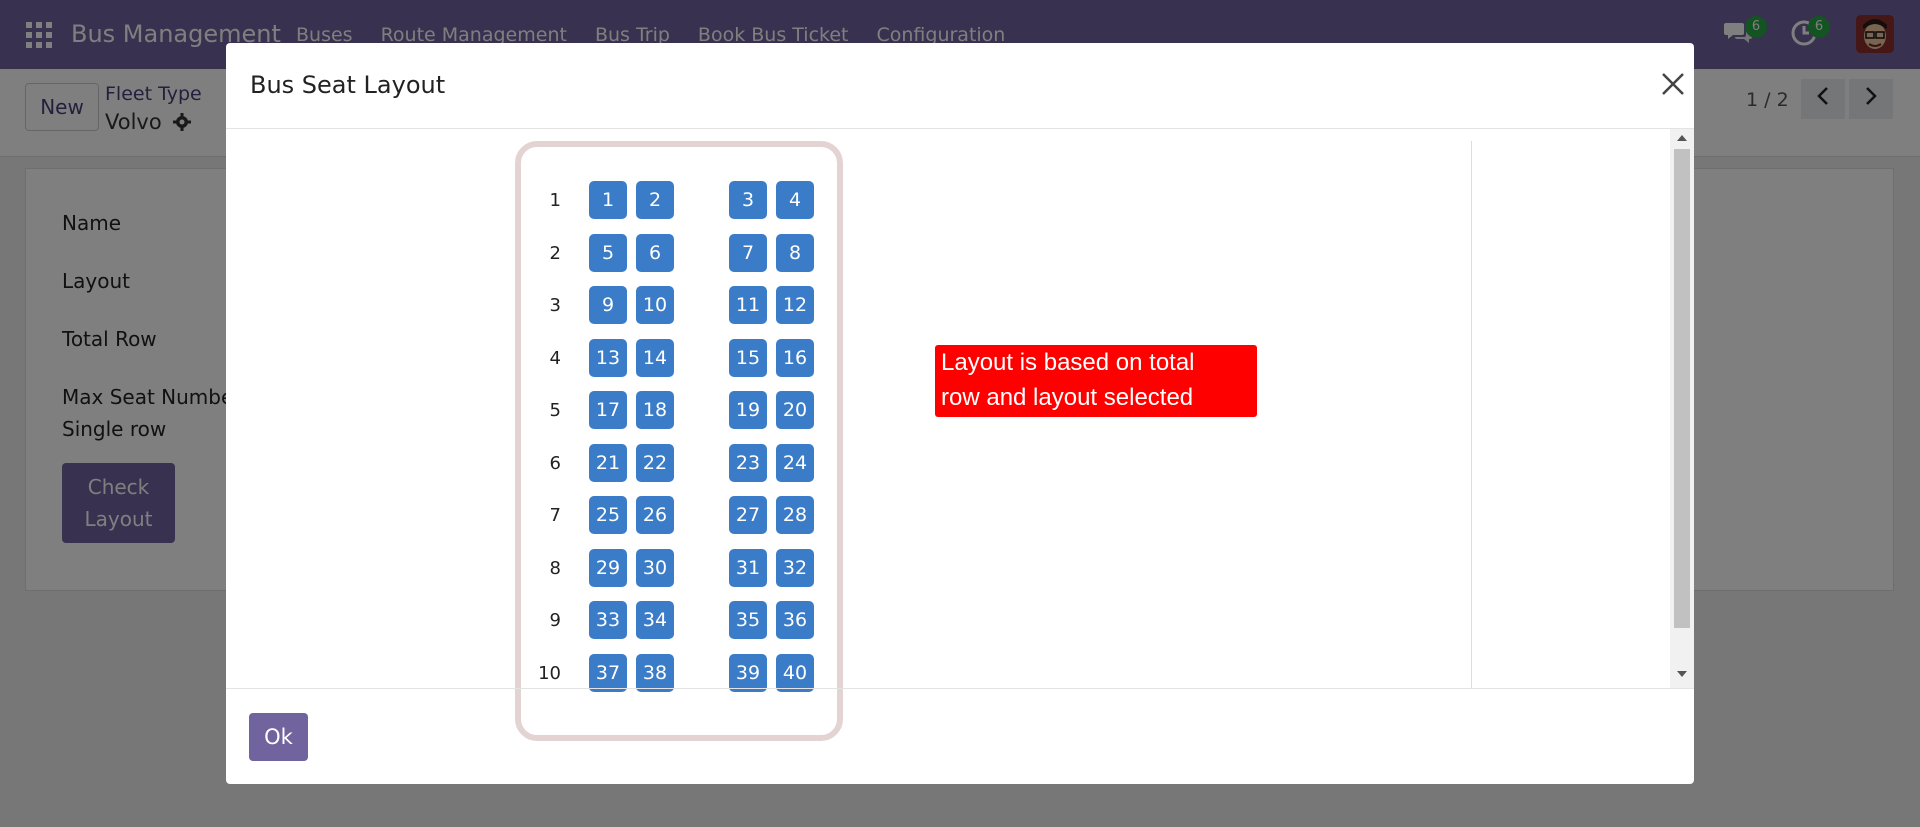 The width and height of the screenshot is (1920, 827). I want to click on seat-button: 1, so click(608, 200).